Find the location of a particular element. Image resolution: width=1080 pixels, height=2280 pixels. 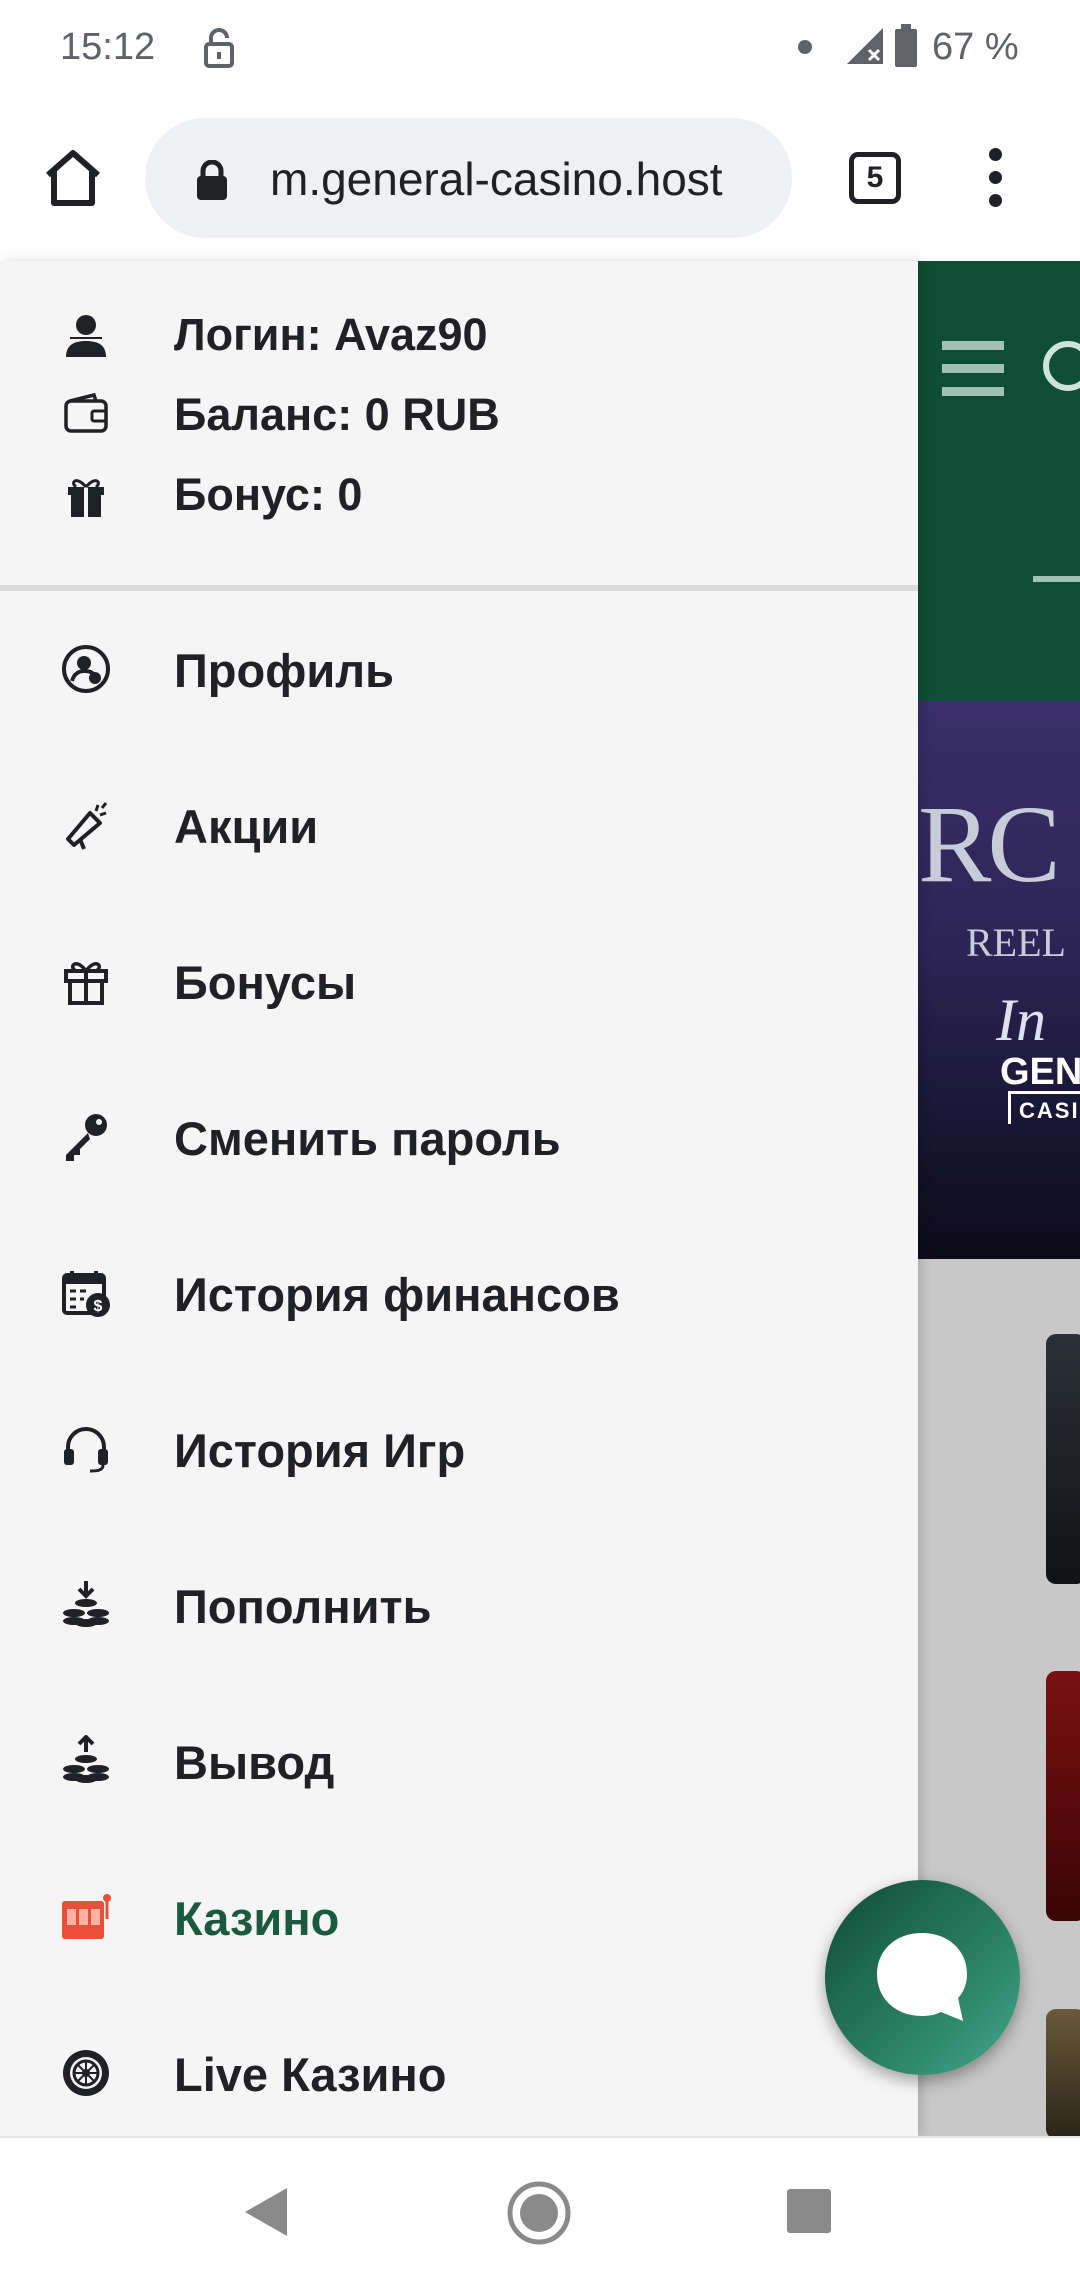

banner-title: RC is located at coordinates (989, 844).